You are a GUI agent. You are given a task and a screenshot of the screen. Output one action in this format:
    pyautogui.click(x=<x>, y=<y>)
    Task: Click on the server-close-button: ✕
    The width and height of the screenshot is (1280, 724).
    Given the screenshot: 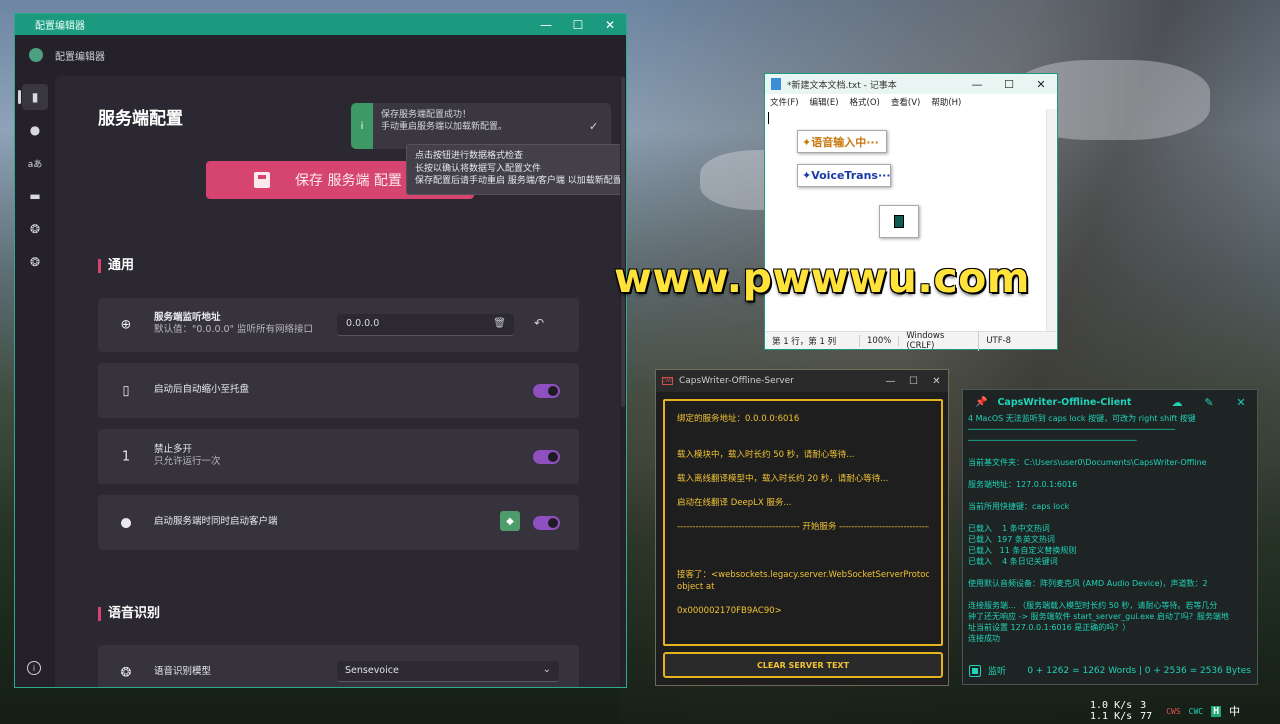 What is the action you would take?
    pyautogui.click(x=936, y=381)
    